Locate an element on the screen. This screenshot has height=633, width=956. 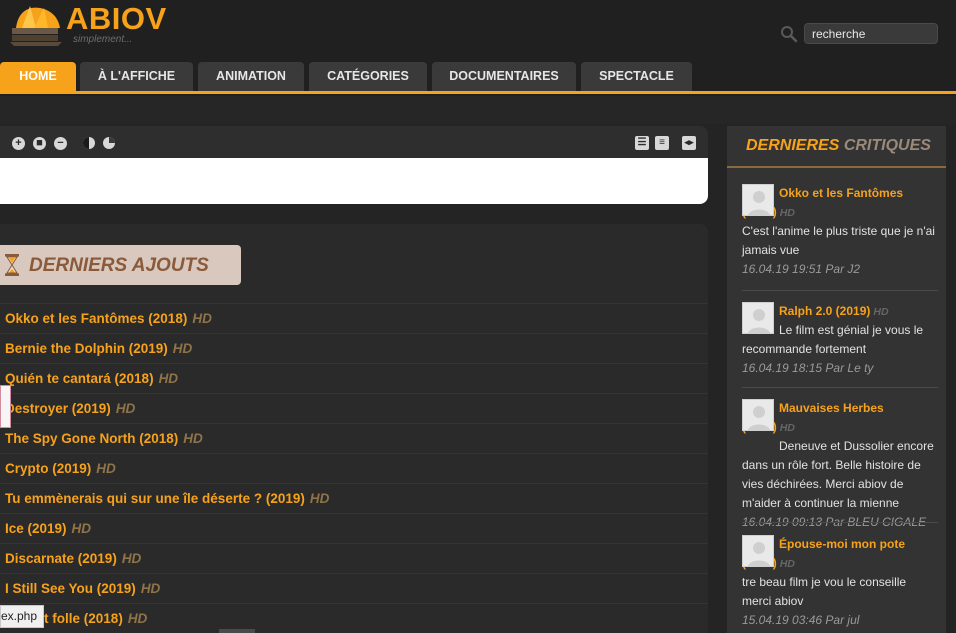
logo-icon is located at coordinates (36, 24).